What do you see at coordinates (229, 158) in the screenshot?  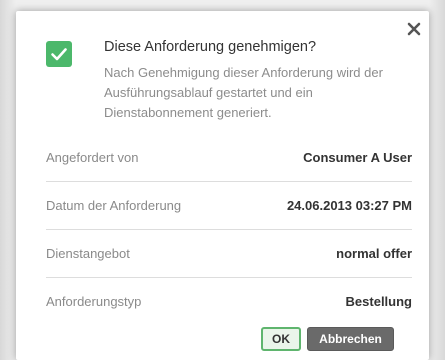 I see `detail-row-requested-by: Angefordert von Consumer A User` at bounding box center [229, 158].